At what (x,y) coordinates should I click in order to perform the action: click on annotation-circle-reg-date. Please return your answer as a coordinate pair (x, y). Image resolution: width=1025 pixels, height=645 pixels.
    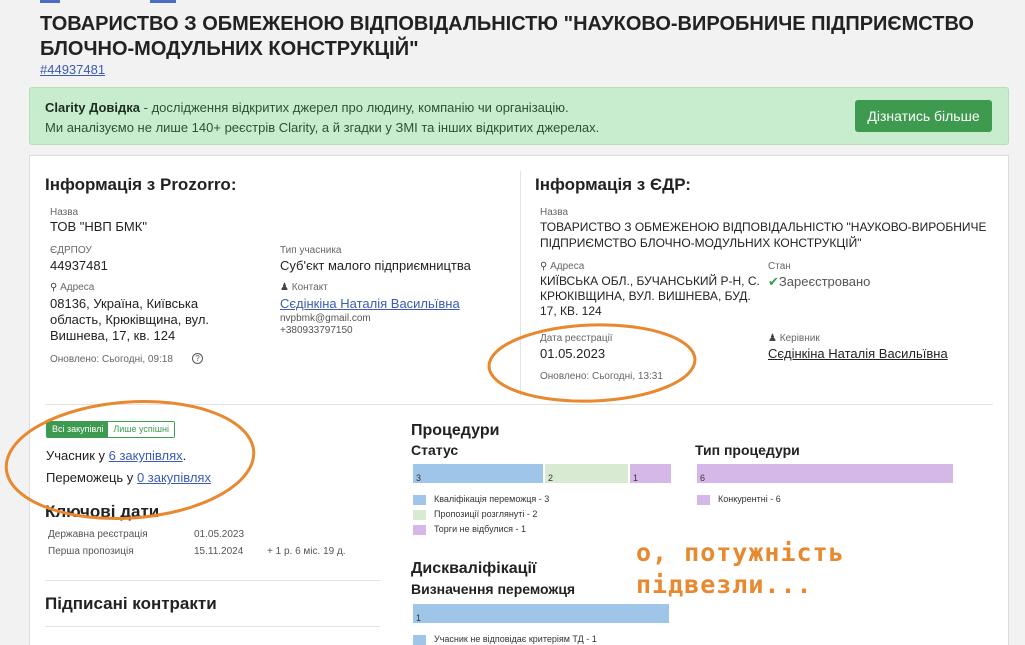
    Looking at the image, I should click on (592, 363).